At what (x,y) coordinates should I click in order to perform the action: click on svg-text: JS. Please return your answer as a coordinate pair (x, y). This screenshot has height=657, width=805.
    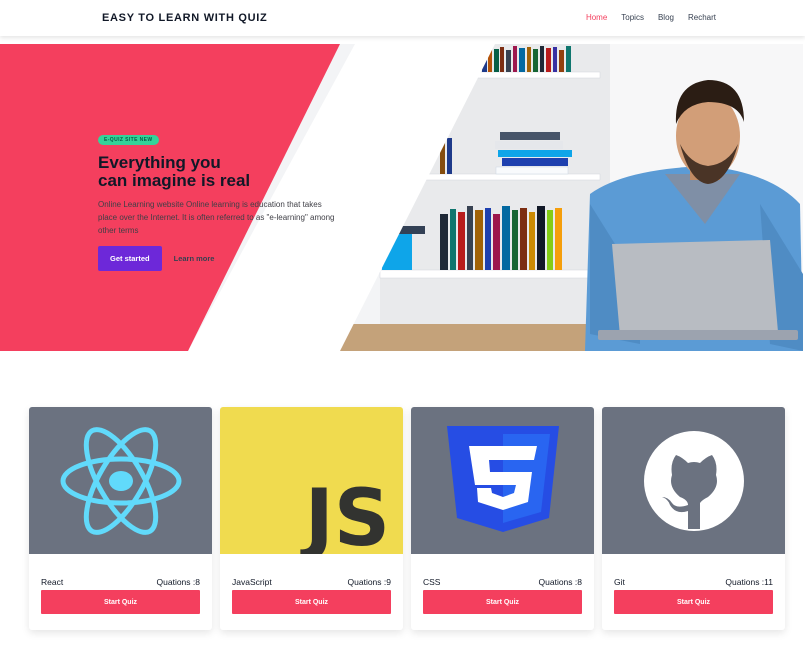
    Looking at the image, I should click on (345, 514).